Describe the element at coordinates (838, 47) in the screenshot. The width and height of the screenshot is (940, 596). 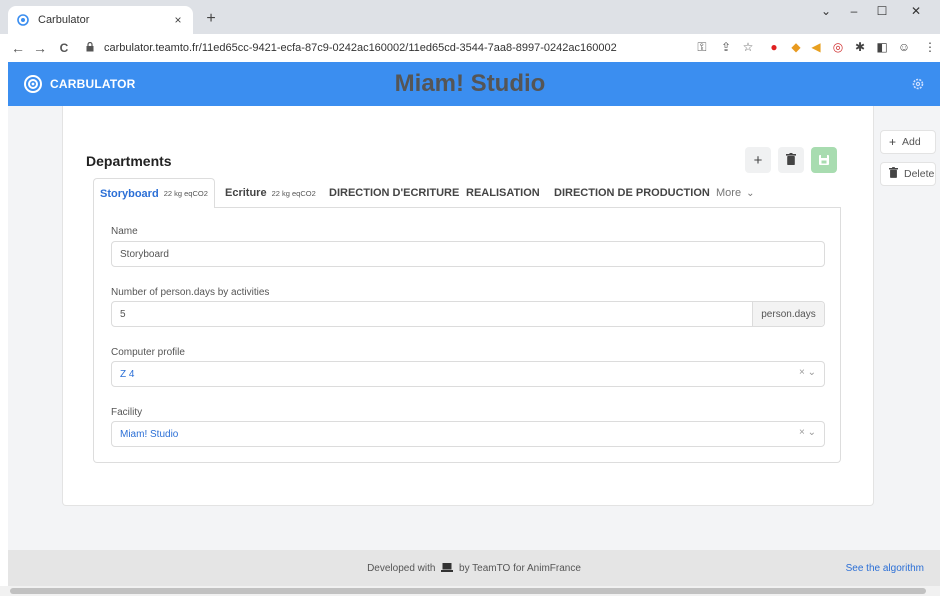
I see `circle-extension-icon: ◎` at that location.